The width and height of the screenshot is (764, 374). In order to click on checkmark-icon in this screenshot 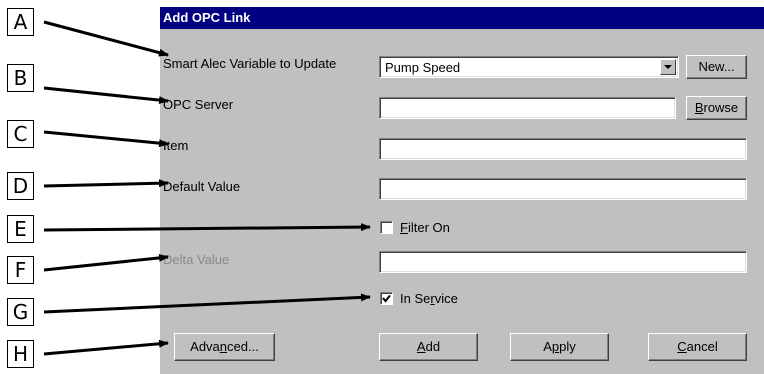, I will do `click(386, 298)`.